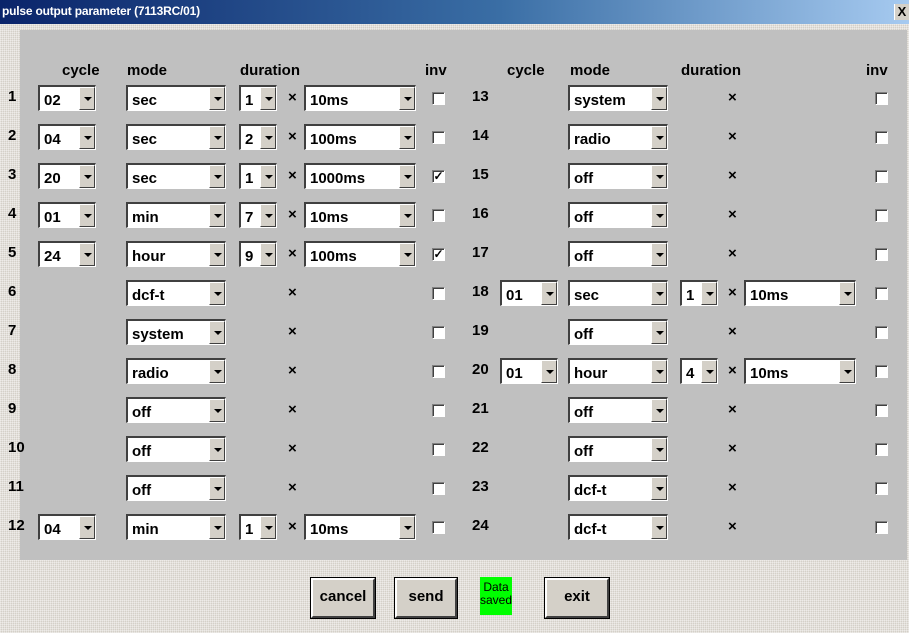  I want to click on send-button: send, so click(426, 598).